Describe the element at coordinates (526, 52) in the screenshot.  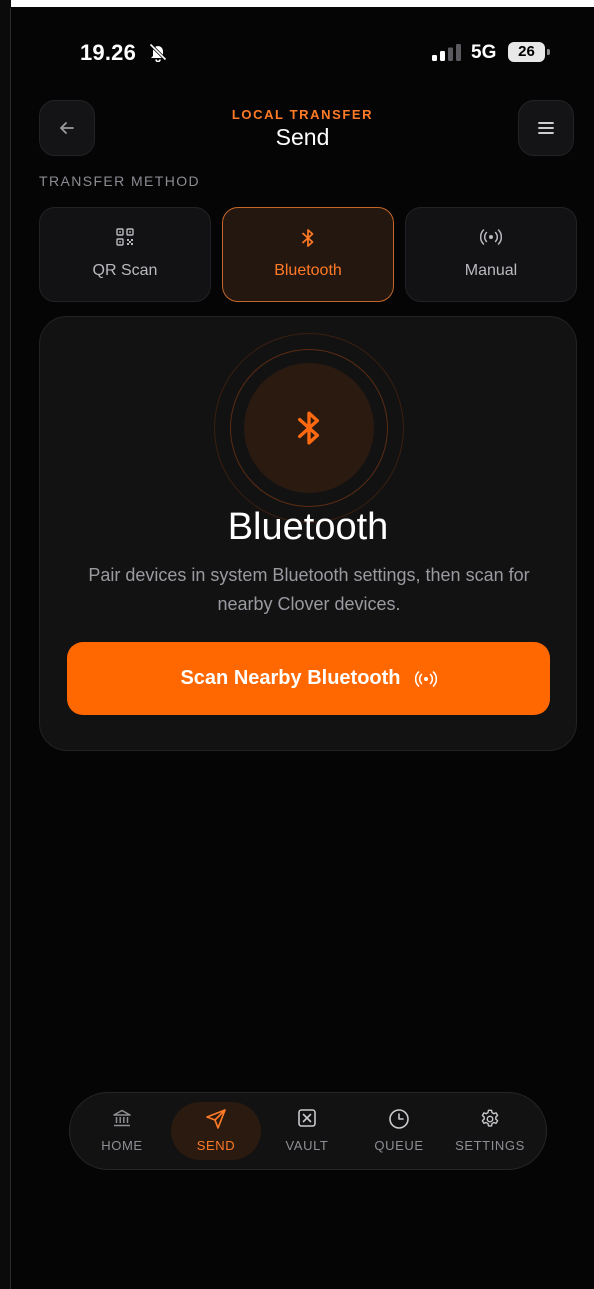
I see `battery-level: 26` at that location.